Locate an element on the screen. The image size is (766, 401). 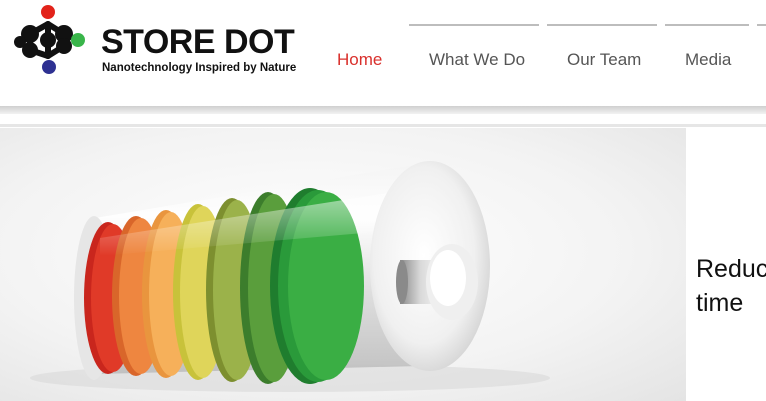
header-shadow is located at coordinates (383, 110).